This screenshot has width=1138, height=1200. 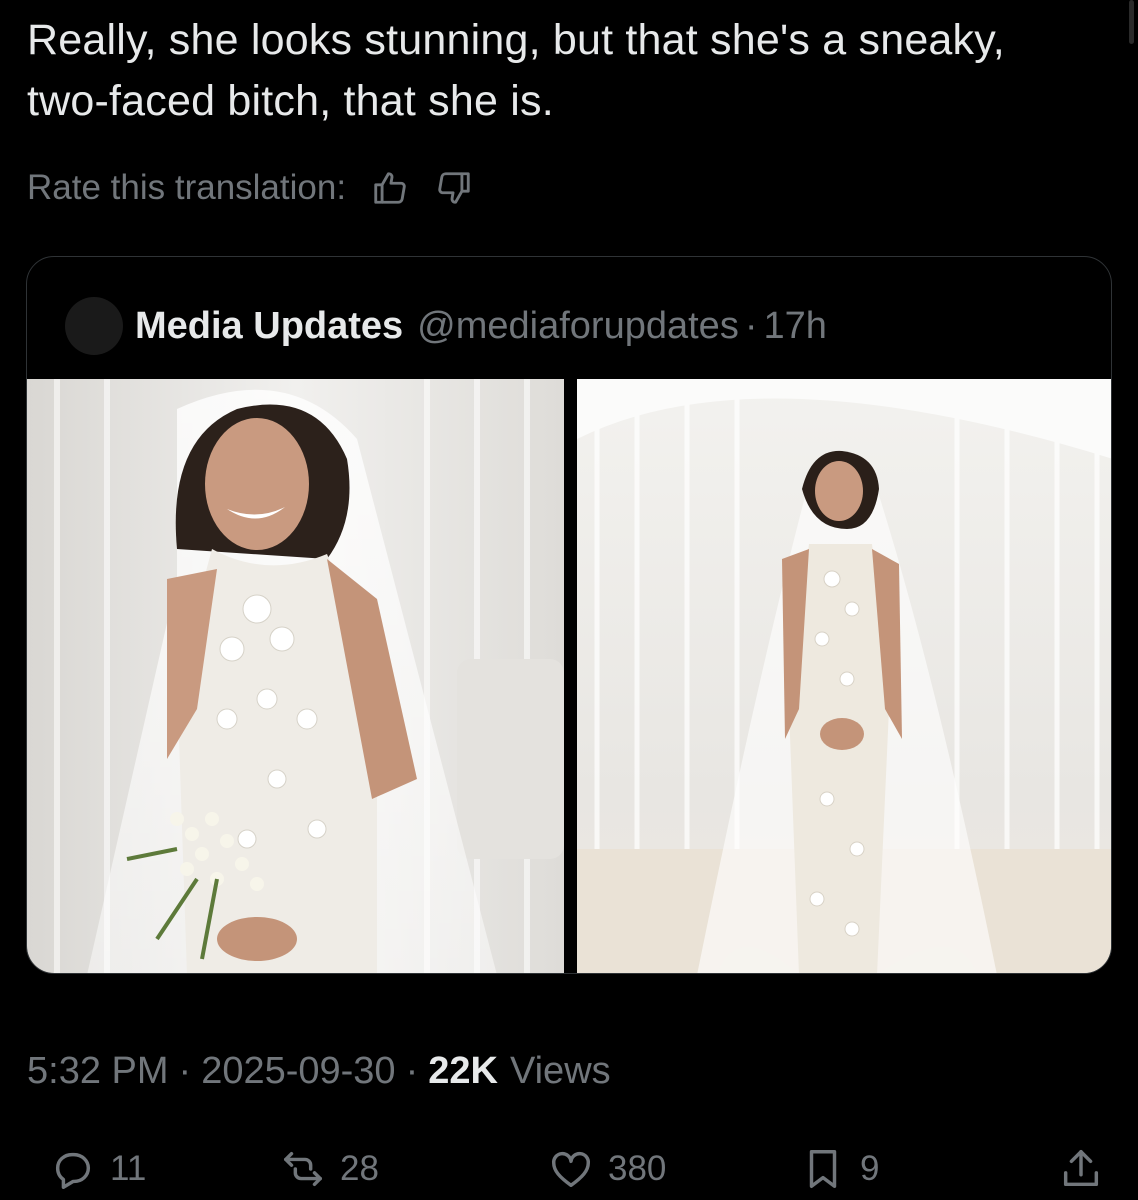 What do you see at coordinates (637, 1168) in the screenshot?
I see `like-count: 380` at bounding box center [637, 1168].